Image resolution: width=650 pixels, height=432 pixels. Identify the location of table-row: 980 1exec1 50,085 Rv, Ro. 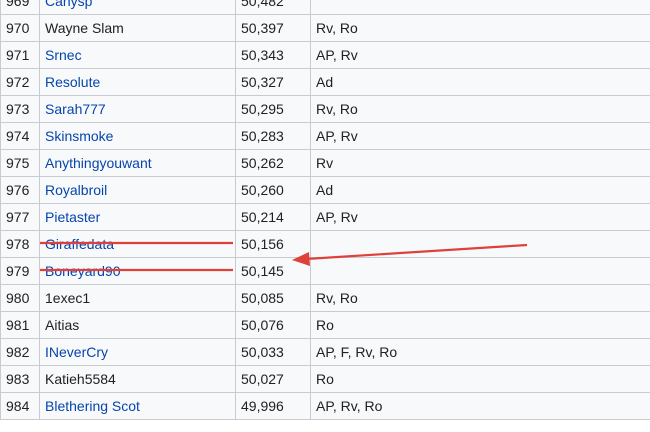
(325, 298).